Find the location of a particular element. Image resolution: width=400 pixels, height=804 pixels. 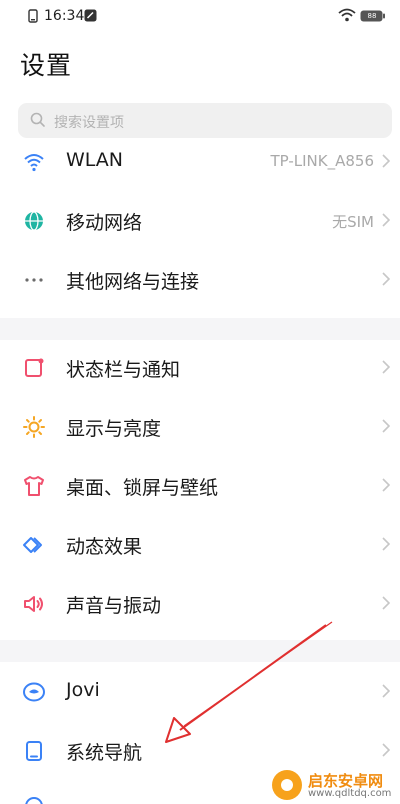

status-time: 16:34 is located at coordinates (64, 16).